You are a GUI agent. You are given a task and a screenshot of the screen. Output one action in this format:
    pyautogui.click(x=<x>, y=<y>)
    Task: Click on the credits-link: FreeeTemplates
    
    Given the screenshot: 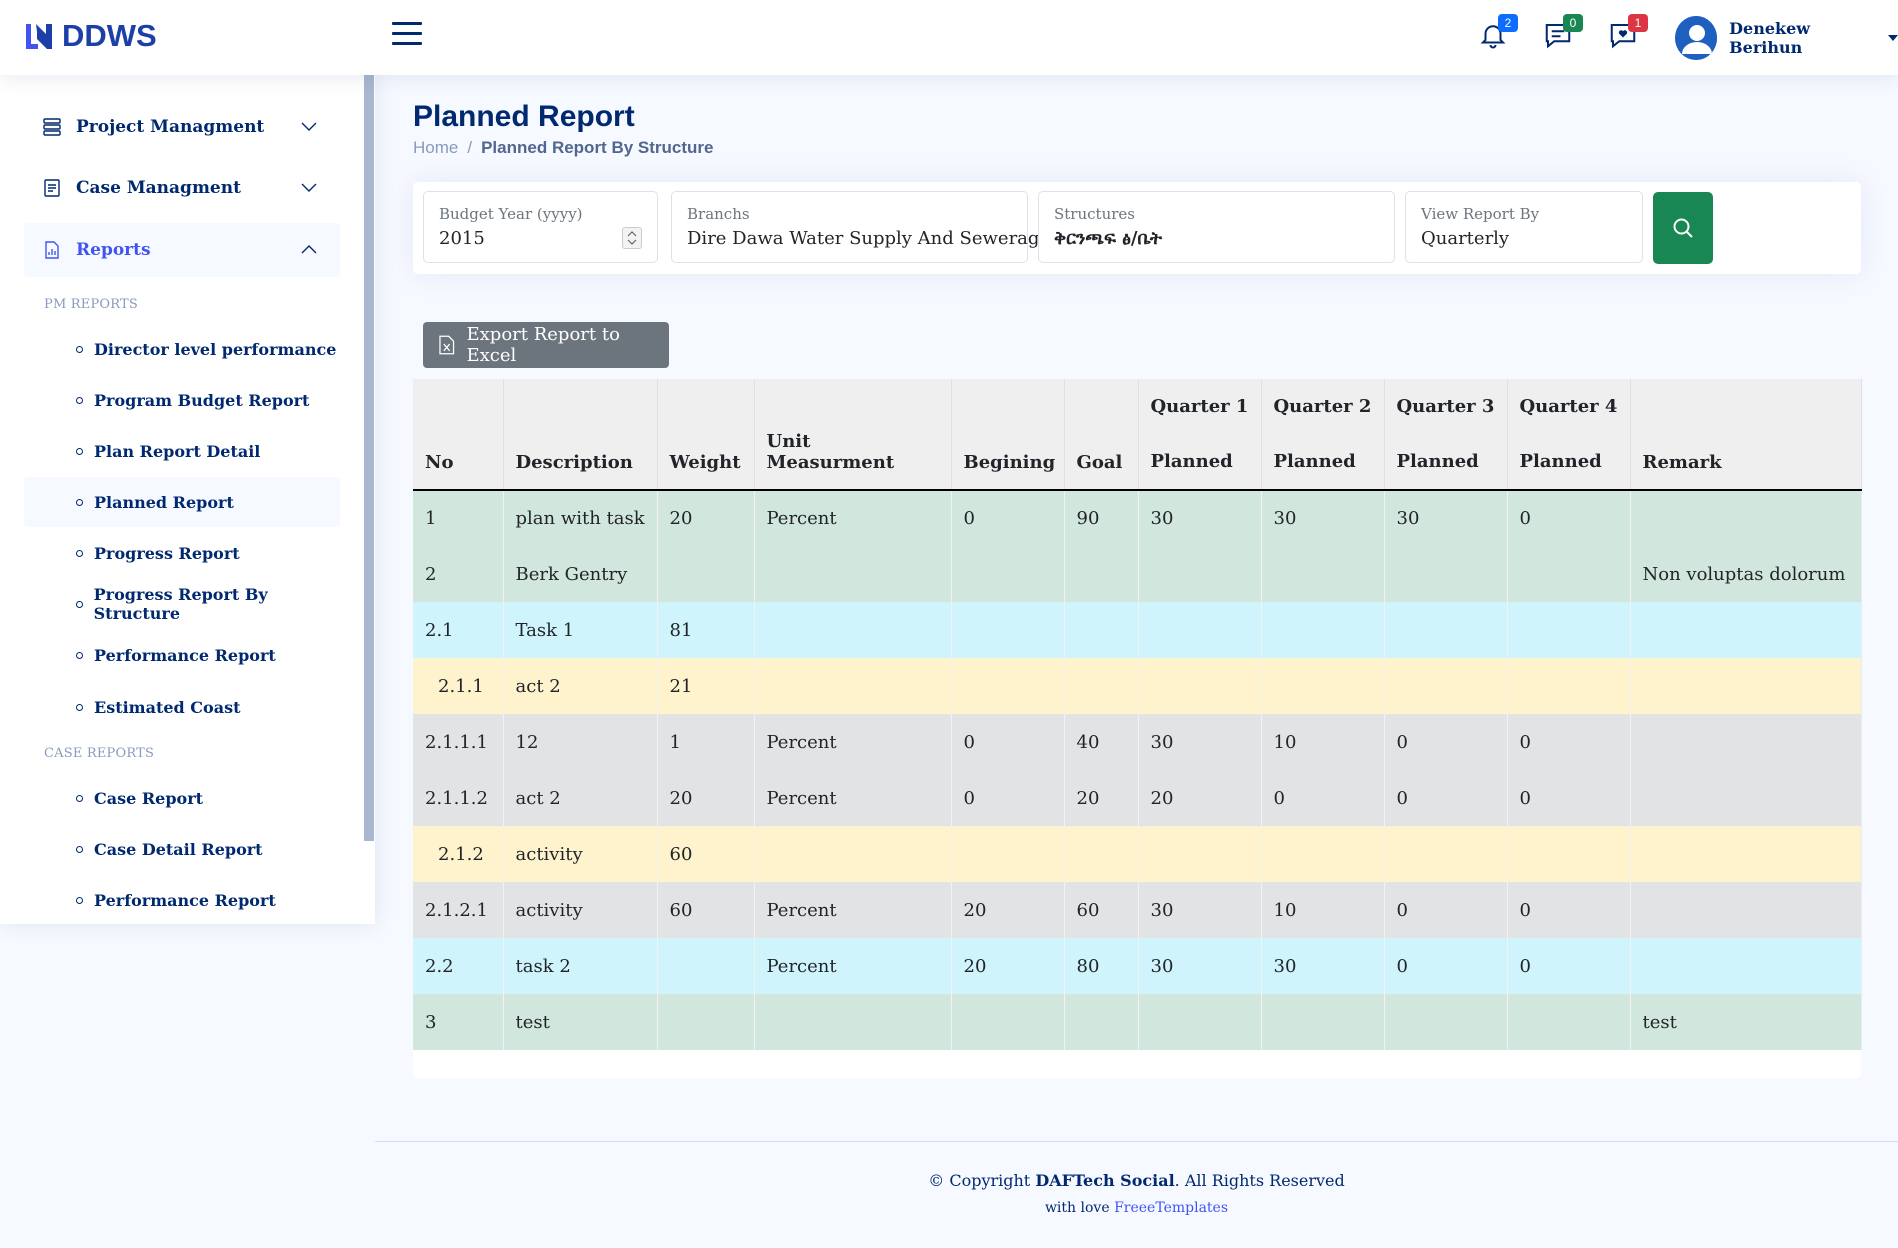 What is the action you would take?
    pyautogui.click(x=1171, y=1208)
    